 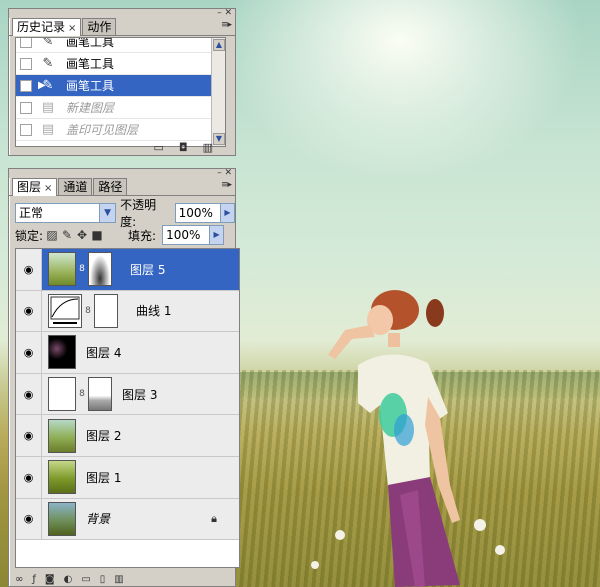 What do you see at coordinates (97, 235) in the screenshot?
I see `lock-all-icon: ■` at bounding box center [97, 235].